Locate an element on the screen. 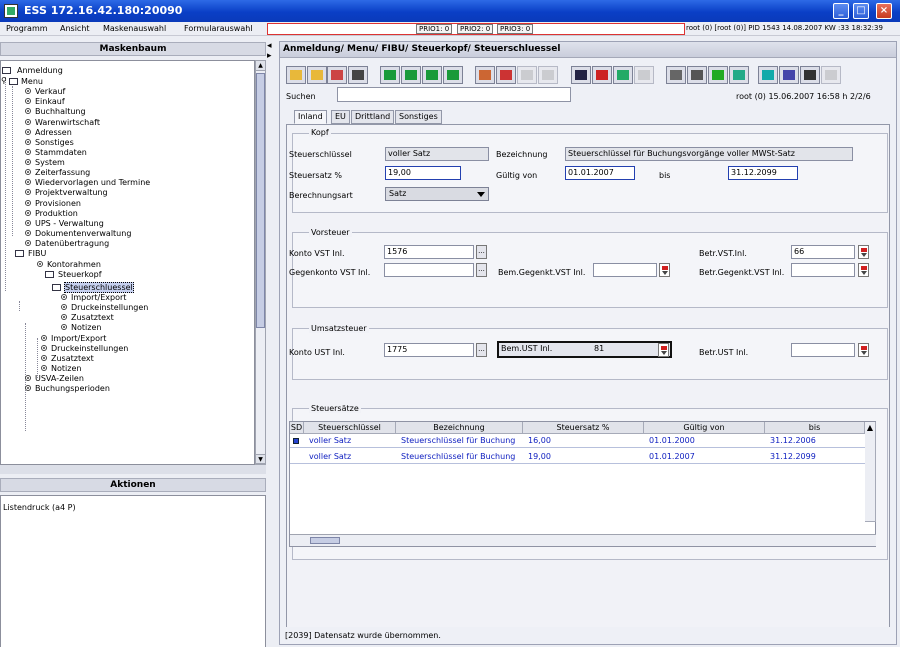  betr-gegenkt-vst-field is located at coordinates (823, 270).